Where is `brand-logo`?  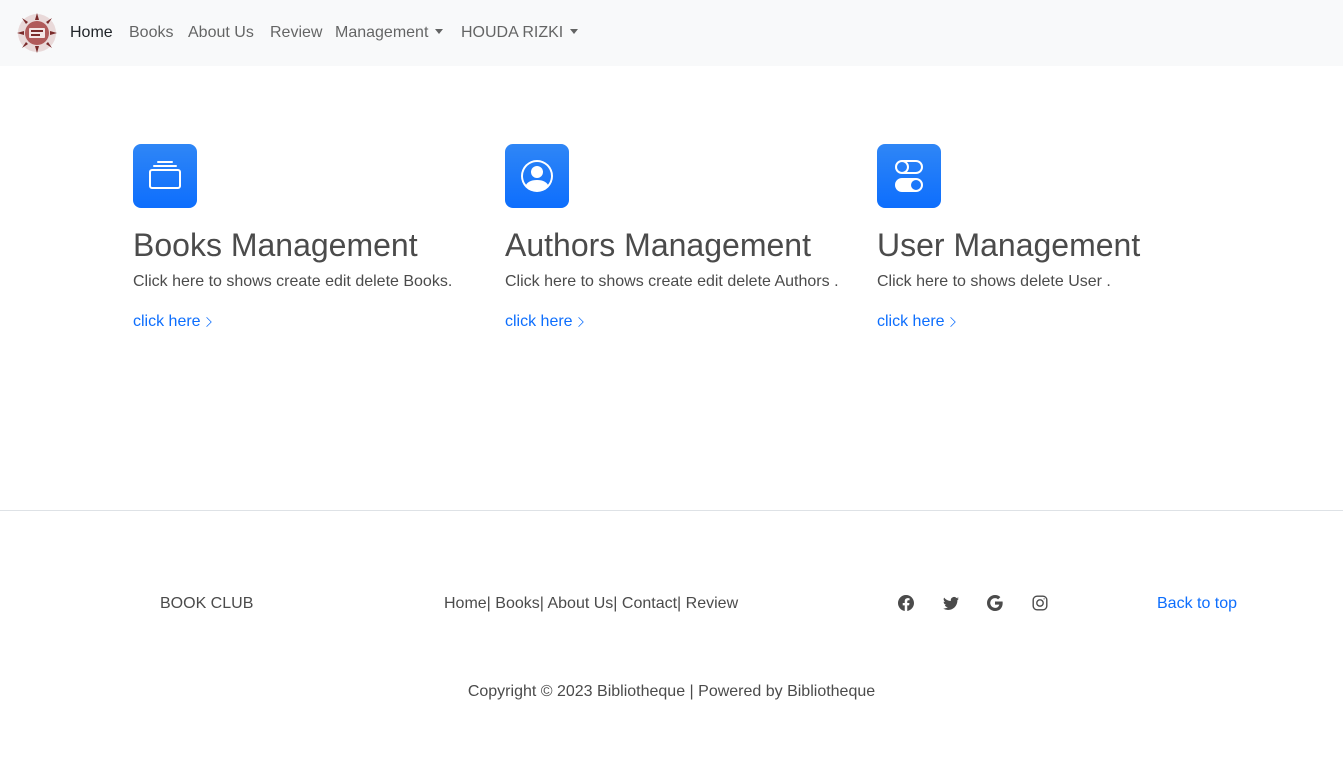 brand-logo is located at coordinates (37, 33).